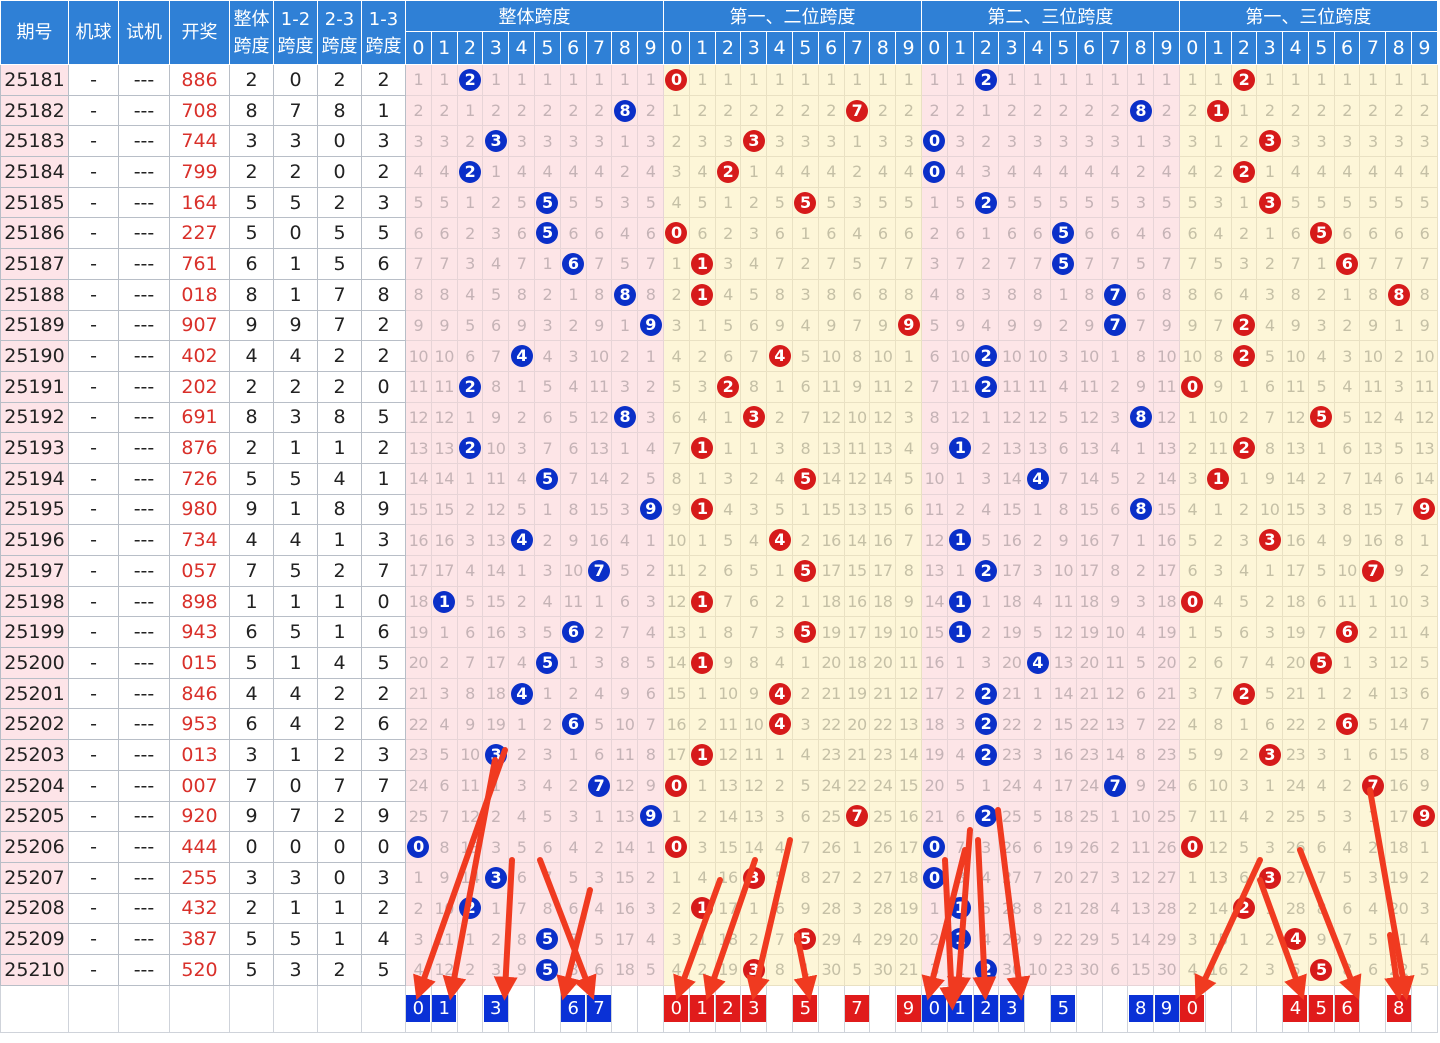 The image size is (1440, 1043). I want to click on hit-cell: 3, so click(1270, 540).